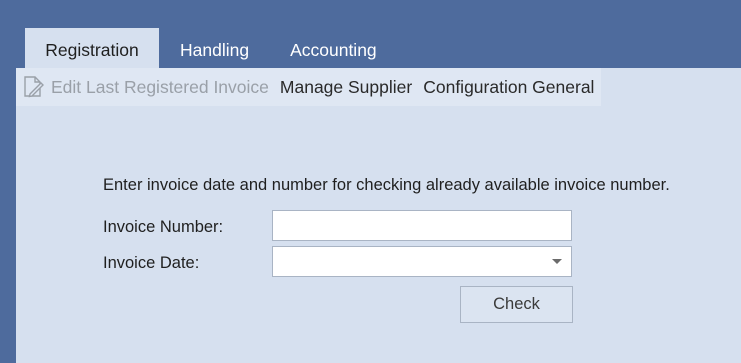 The width and height of the screenshot is (741, 363). Describe the element at coordinates (214, 48) in the screenshot. I see `tab-handling: Handling` at that location.